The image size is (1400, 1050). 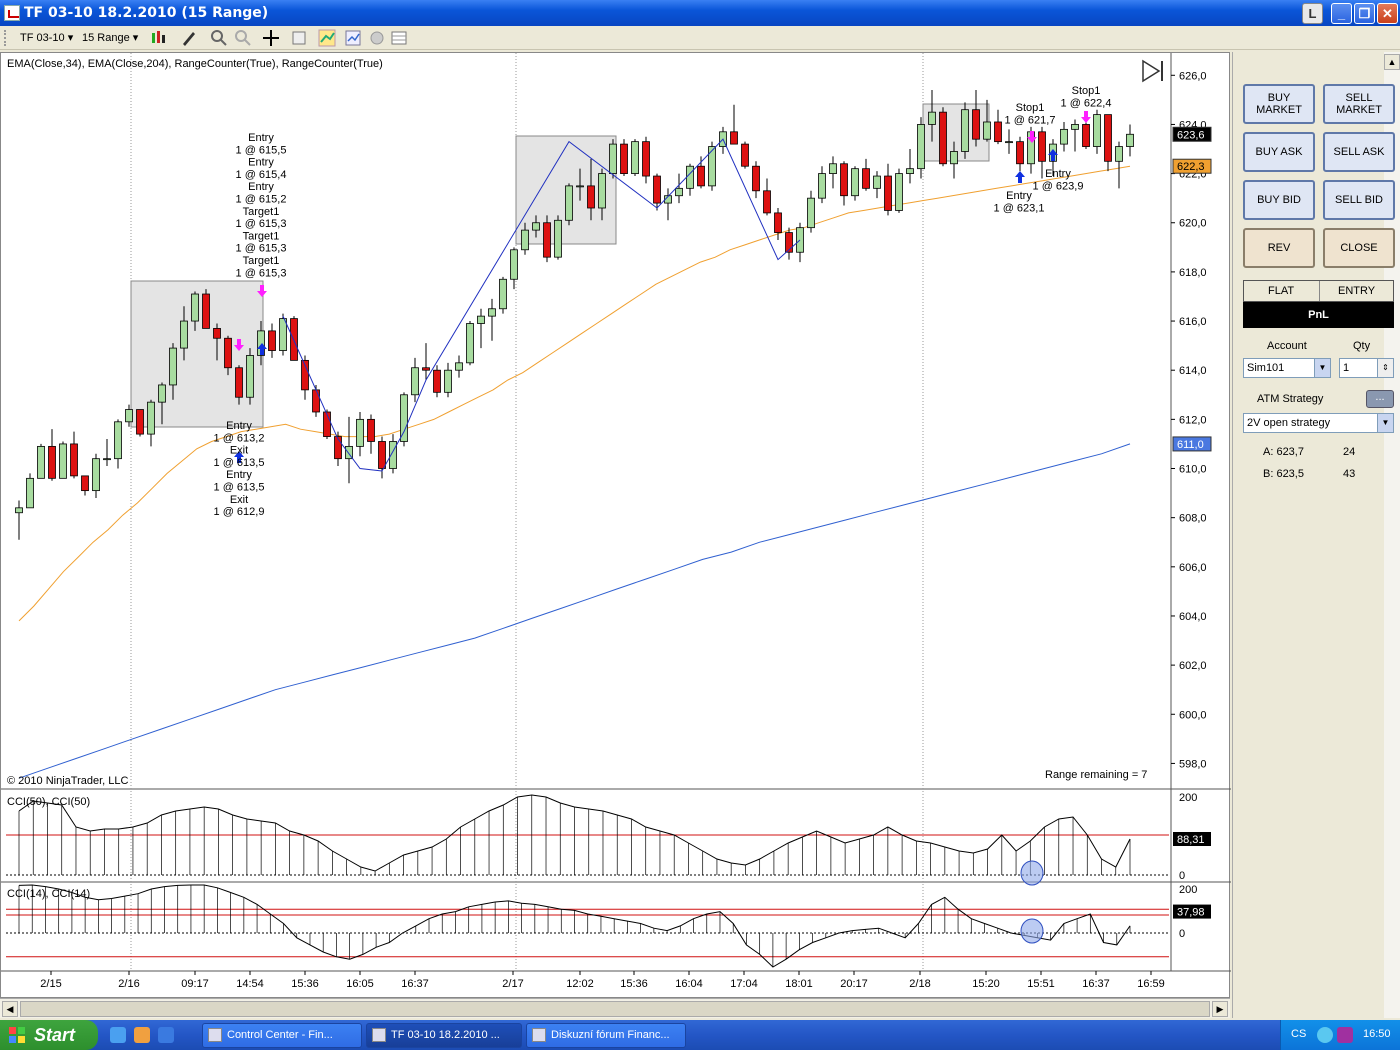 What do you see at coordinates (1359, 104) in the screenshot?
I see `sell-market-button: SELL MARKET` at bounding box center [1359, 104].